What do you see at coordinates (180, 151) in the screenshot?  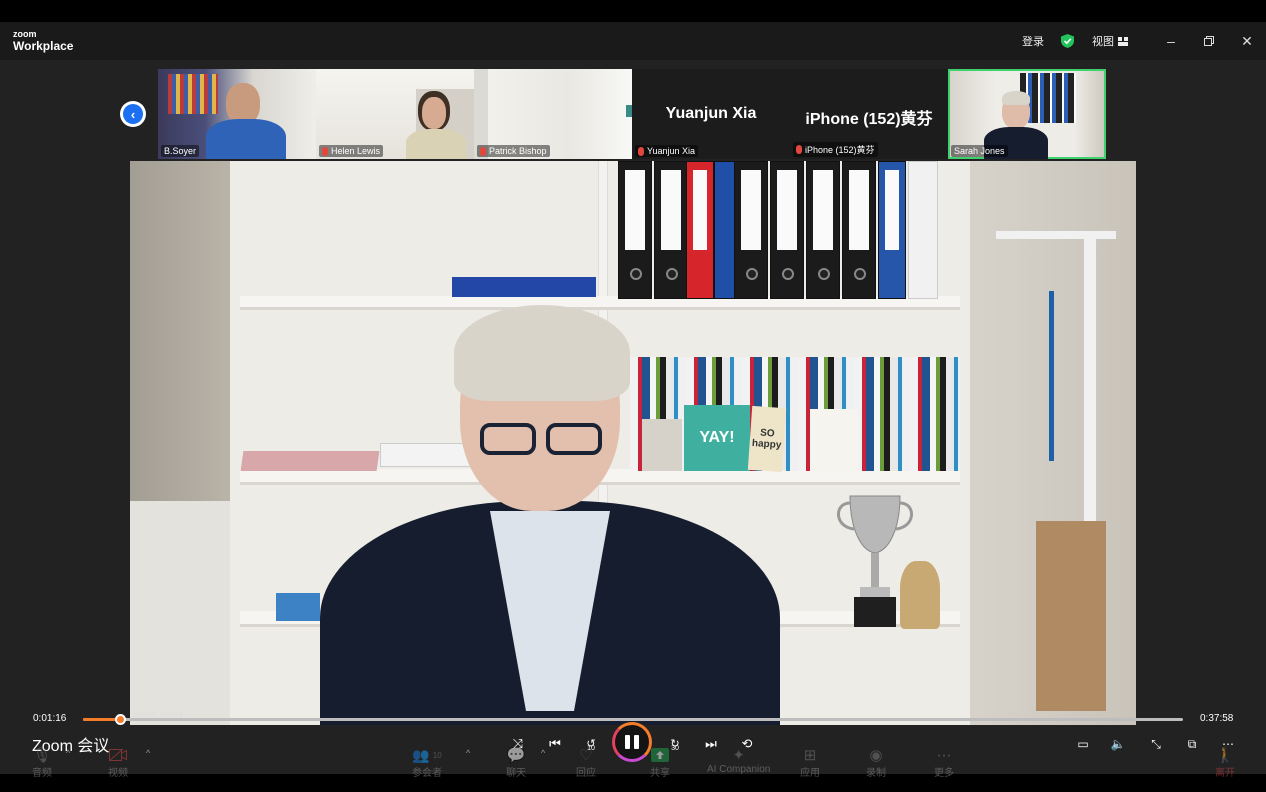 I see `participant-name-label: B.Soyer` at bounding box center [180, 151].